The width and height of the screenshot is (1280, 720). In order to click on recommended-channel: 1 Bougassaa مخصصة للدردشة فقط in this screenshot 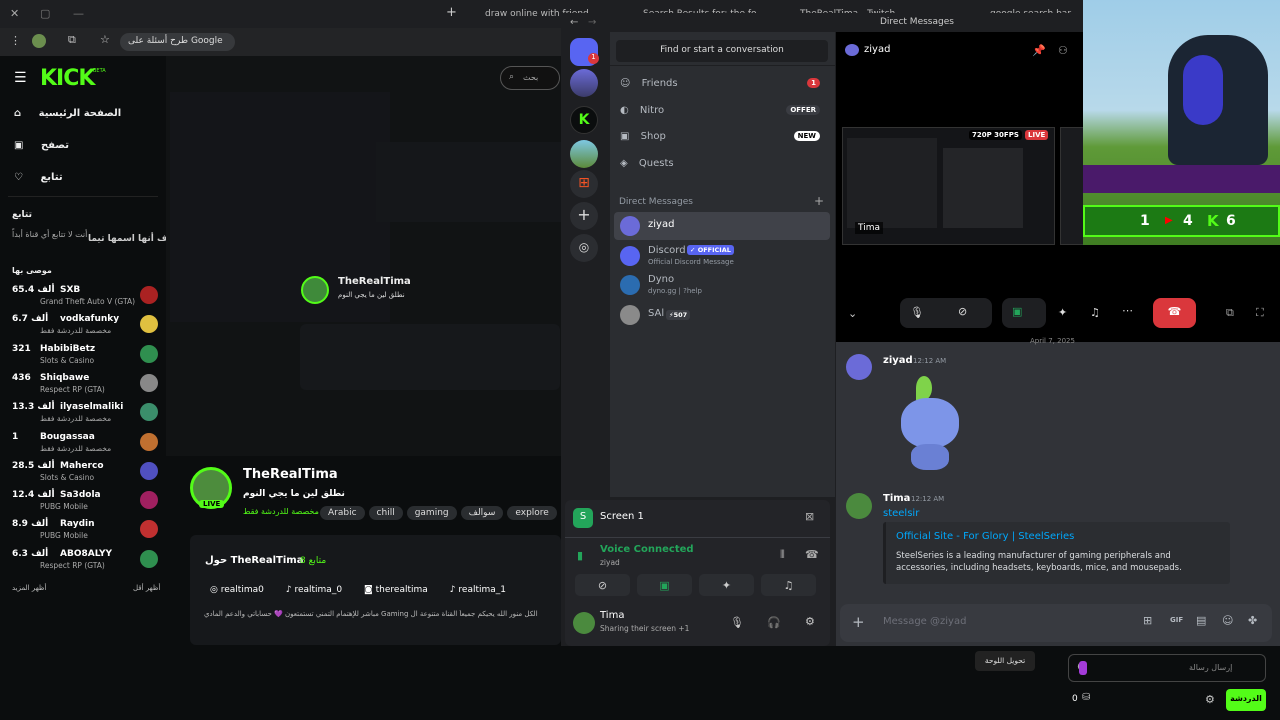, I will do `click(80, 446)`.